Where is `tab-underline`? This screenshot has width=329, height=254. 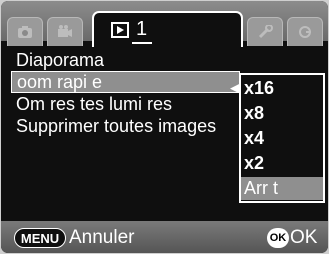 tab-underline is located at coordinates (142, 43).